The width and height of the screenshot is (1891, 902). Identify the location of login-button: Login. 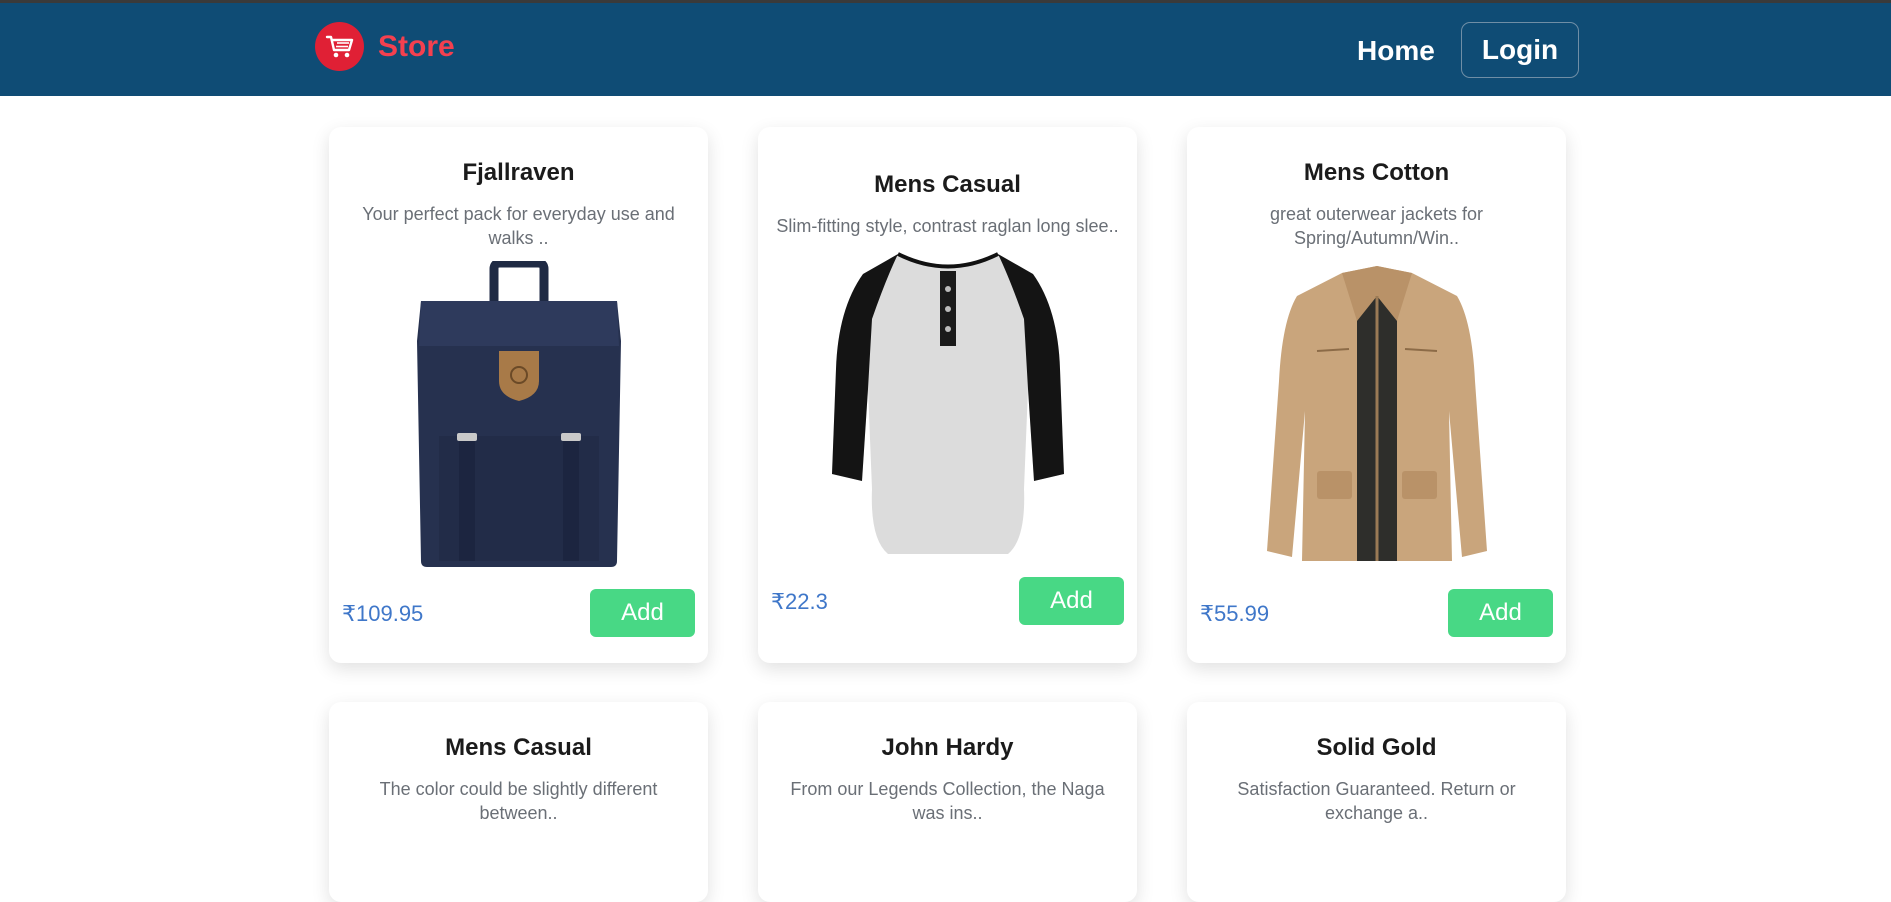
(1520, 50).